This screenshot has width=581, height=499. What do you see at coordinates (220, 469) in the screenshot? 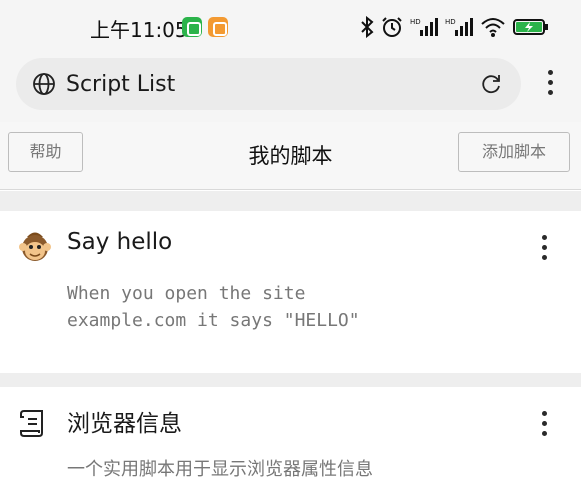
I see `script-description: 一个实用脚本用于显示浏览器属性信息` at bounding box center [220, 469].